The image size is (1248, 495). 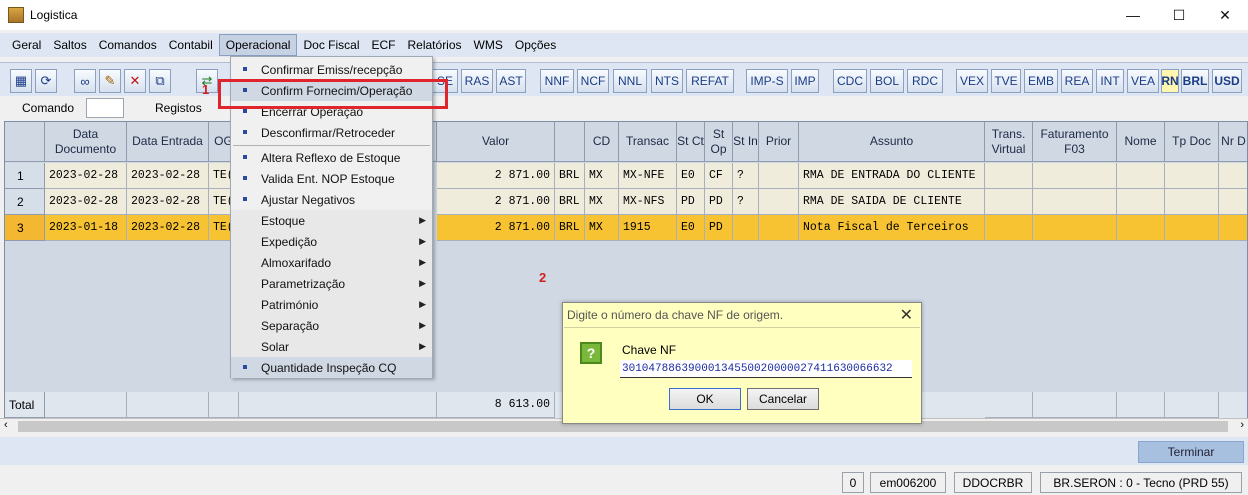 I want to click on cell-transac: MX-NFS, so click(x=648, y=202).